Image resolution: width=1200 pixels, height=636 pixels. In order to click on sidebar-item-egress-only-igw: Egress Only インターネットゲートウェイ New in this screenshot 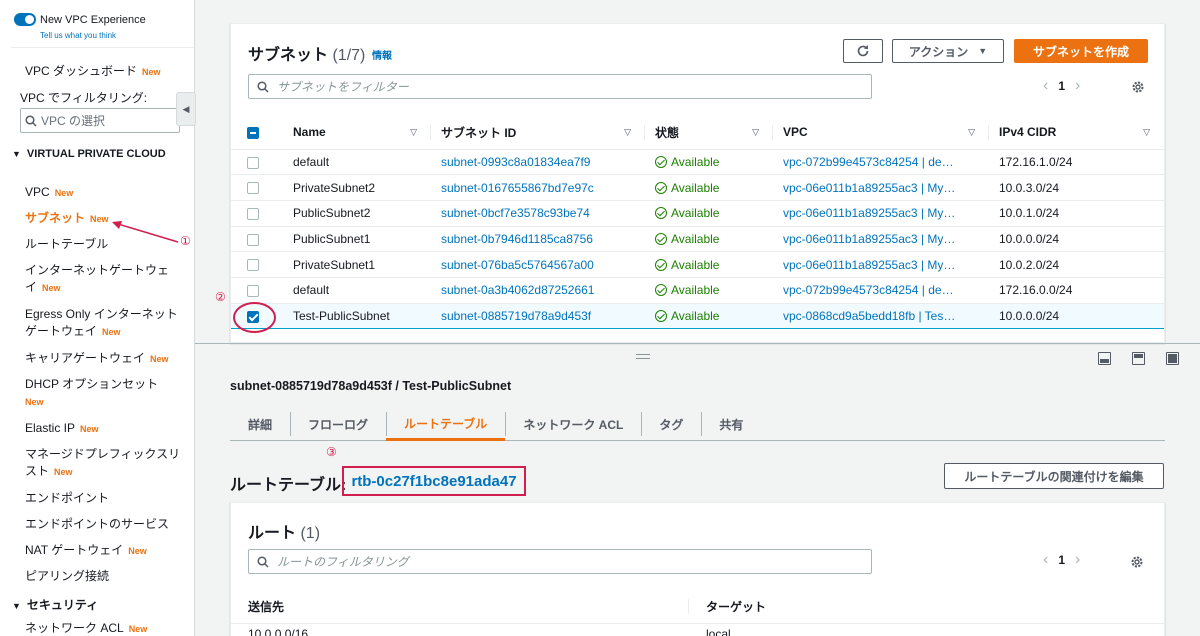, I will do `click(102, 323)`.